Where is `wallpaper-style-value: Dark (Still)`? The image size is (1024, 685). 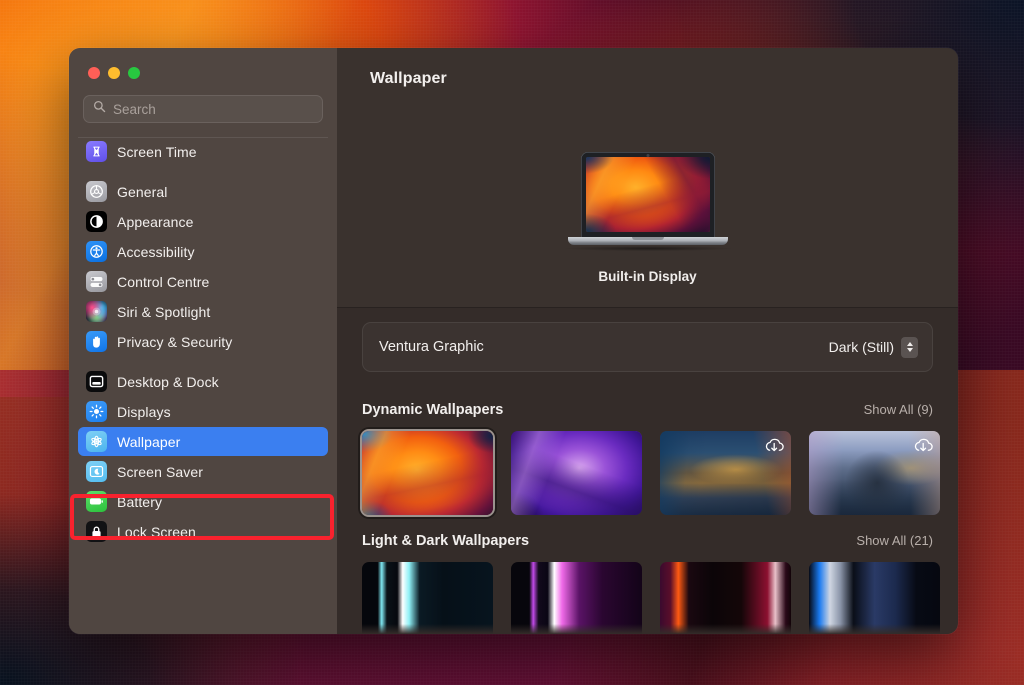 wallpaper-style-value: Dark (Still) is located at coordinates (861, 347).